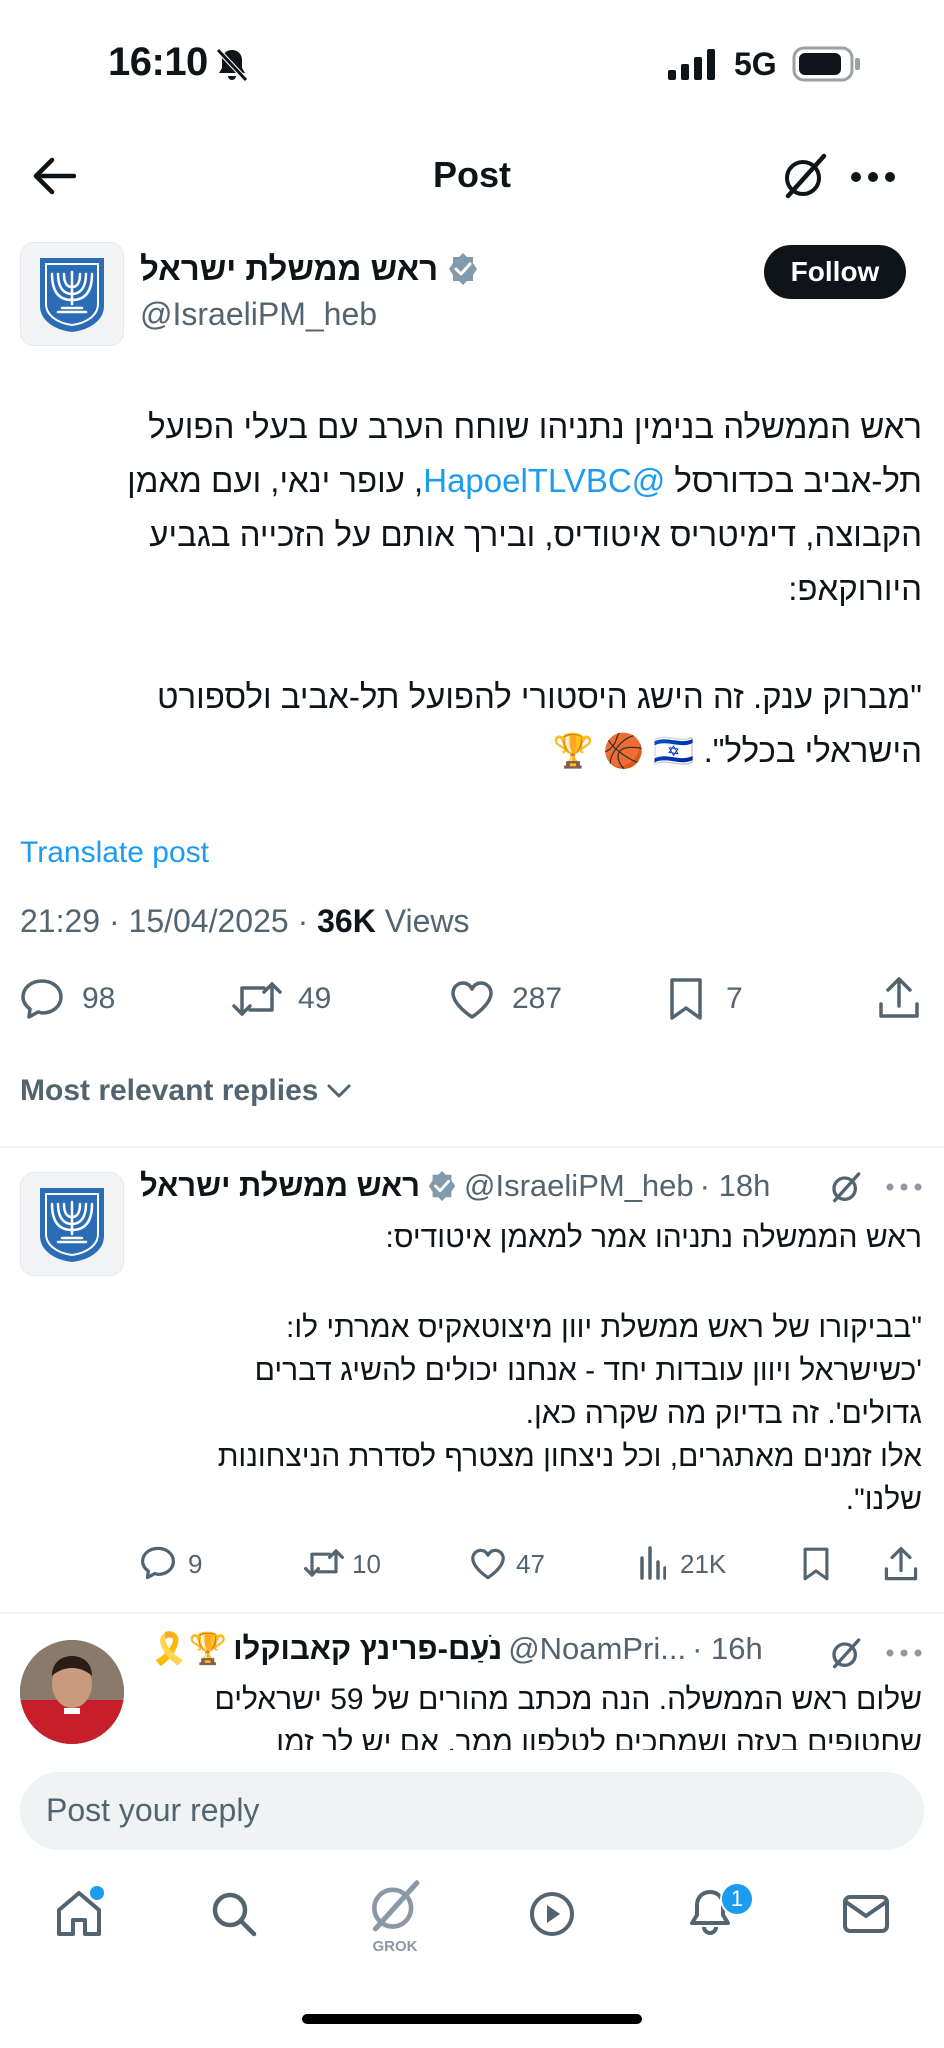 Image resolution: width=944 pixels, height=2048 pixels. I want to click on reply-count: 9, so click(195, 1564).